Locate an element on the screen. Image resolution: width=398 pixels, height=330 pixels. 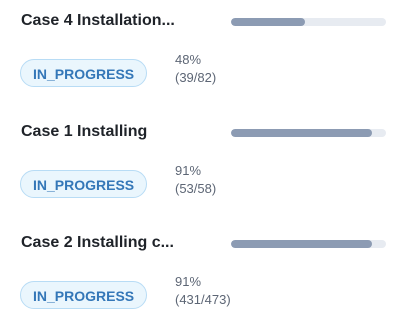
progress-count: (53/58) is located at coordinates (196, 188).